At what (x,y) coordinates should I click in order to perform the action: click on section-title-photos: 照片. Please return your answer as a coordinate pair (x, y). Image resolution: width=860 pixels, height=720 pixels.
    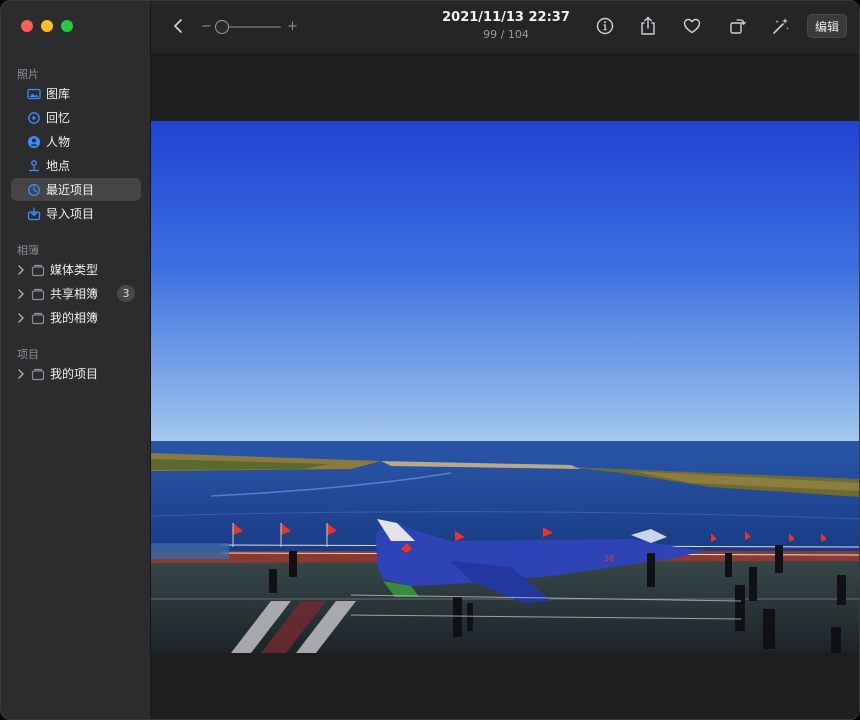
    Looking at the image, I should click on (28, 74).